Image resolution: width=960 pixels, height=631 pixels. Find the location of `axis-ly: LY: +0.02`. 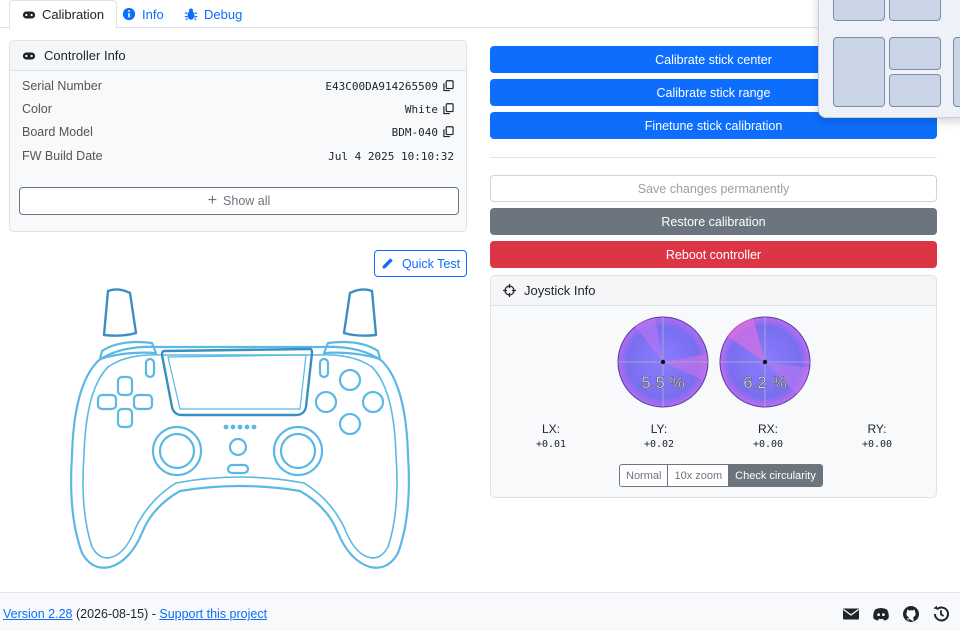

axis-ly: LY: +0.02 is located at coordinates (659, 436).